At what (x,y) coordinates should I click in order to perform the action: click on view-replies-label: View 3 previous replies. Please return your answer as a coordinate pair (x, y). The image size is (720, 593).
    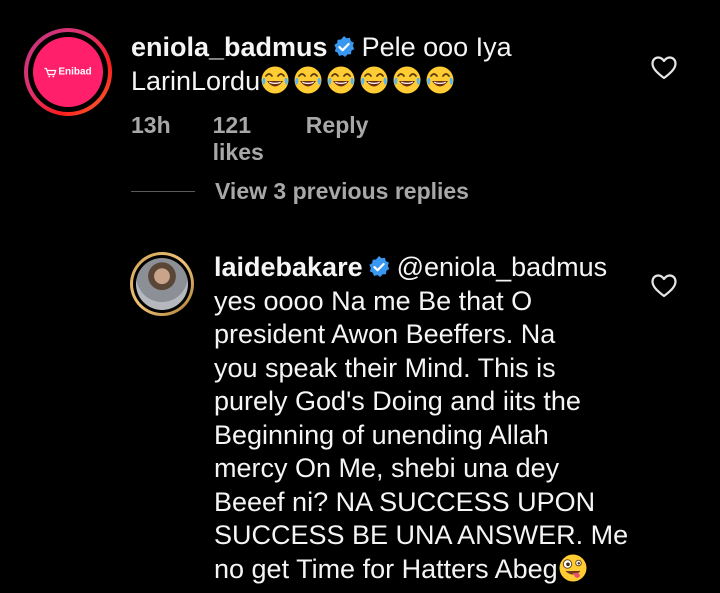
    Looking at the image, I should click on (342, 191).